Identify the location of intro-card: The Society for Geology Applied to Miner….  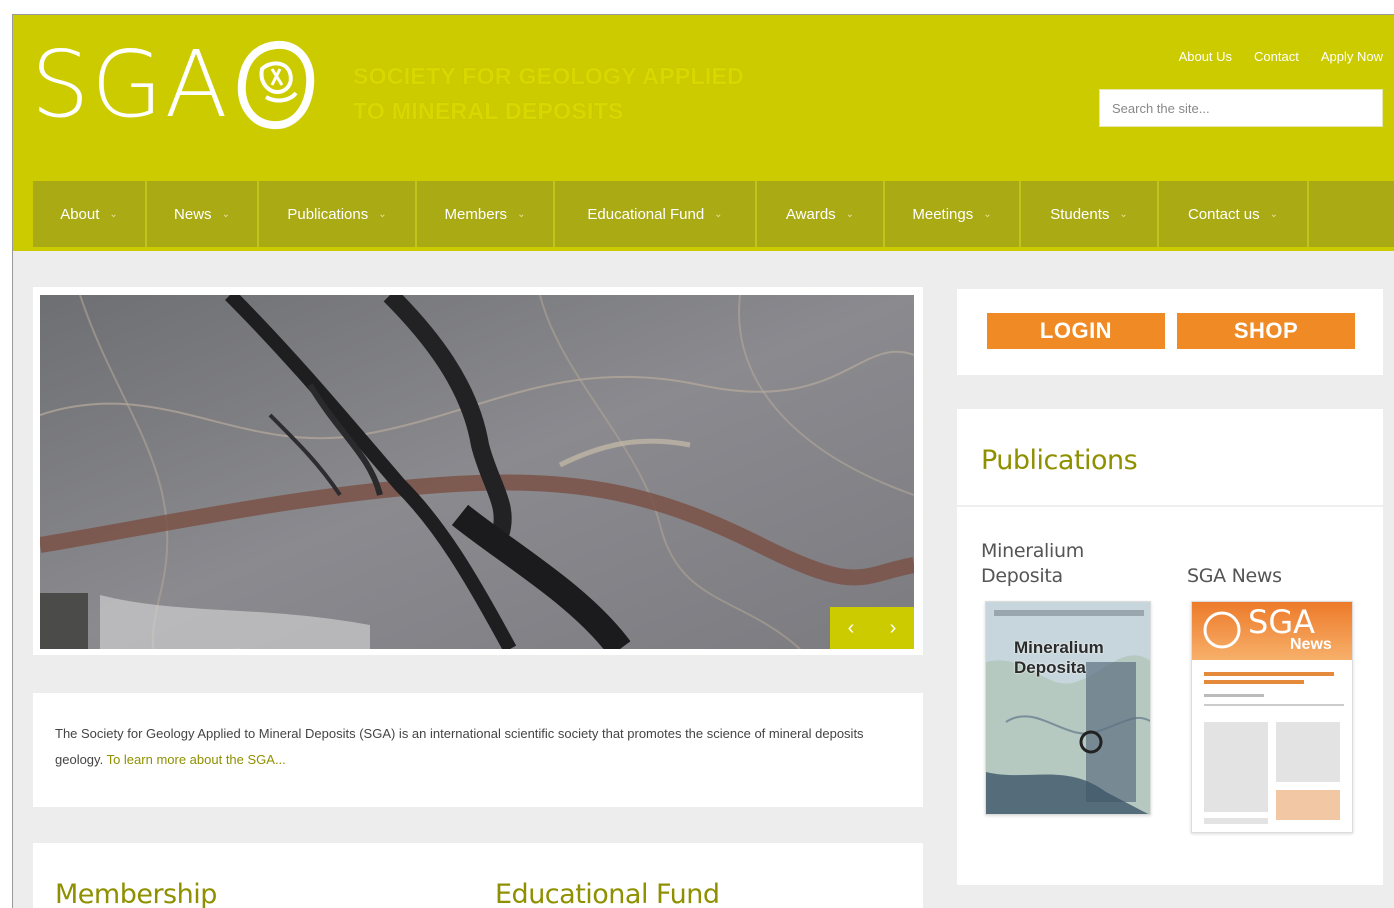
(478, 750).